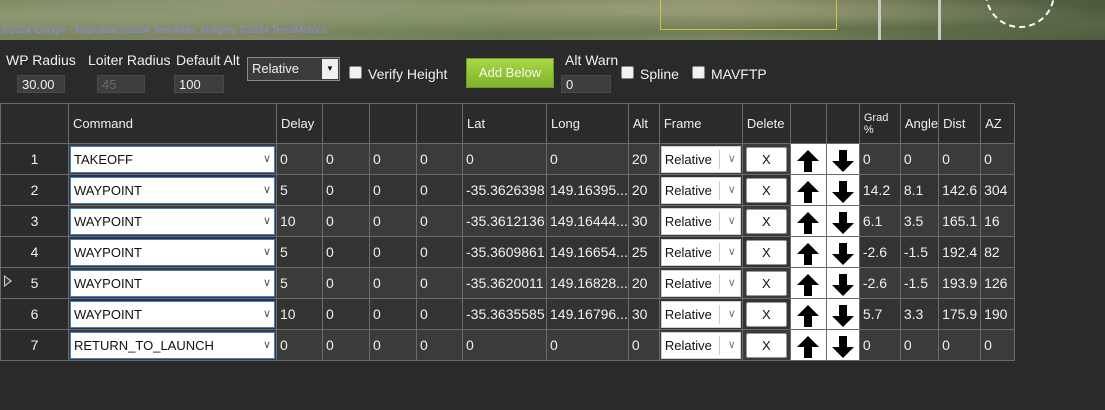 This screenshot has width=1105, height=410. Describe the element at coordinates (960, 123) in the screenshot. I see `header-dist: Dist` at that location.